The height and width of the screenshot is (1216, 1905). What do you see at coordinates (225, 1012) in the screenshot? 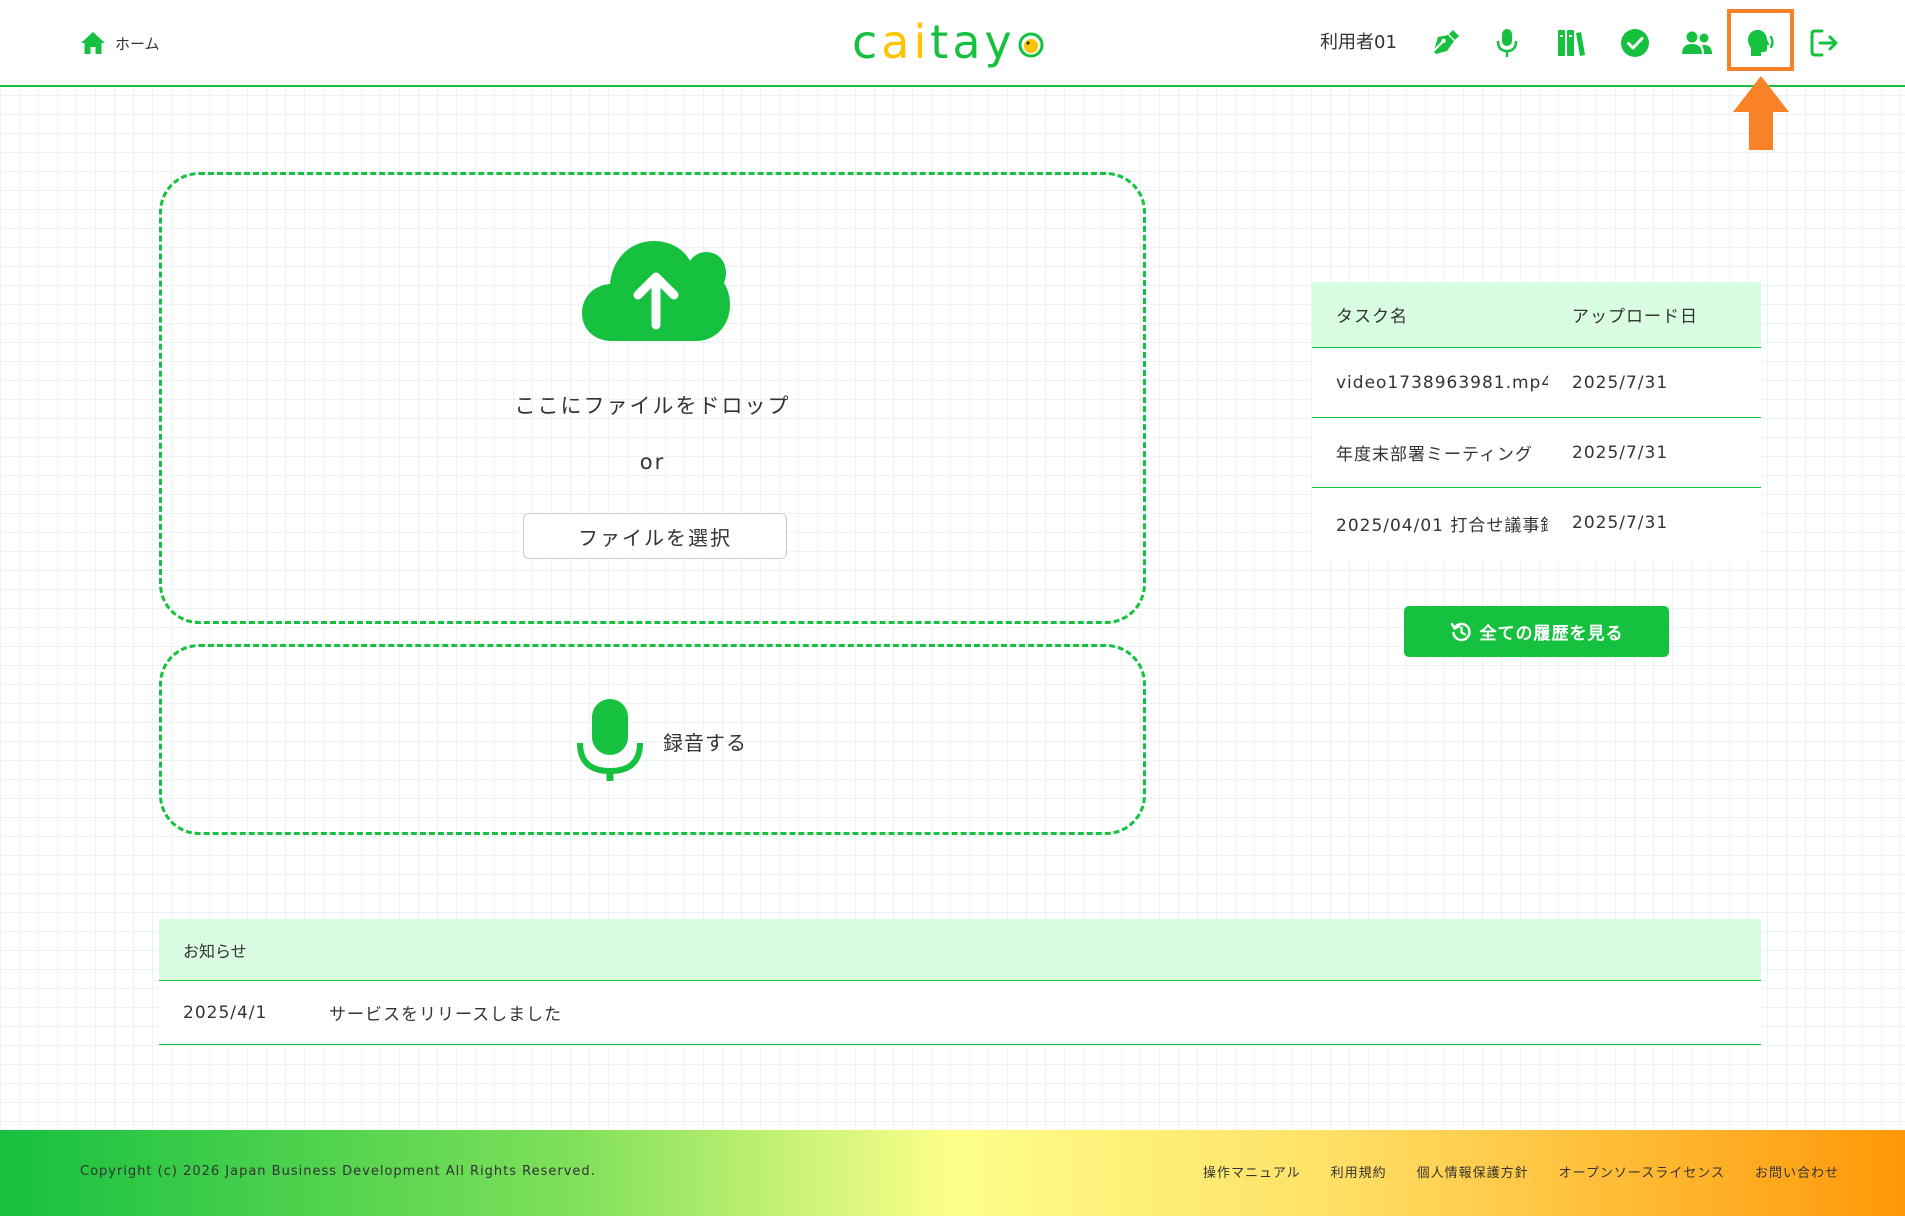
I see `news-date: 2025/4/1` at bounding box center [225, 1012].